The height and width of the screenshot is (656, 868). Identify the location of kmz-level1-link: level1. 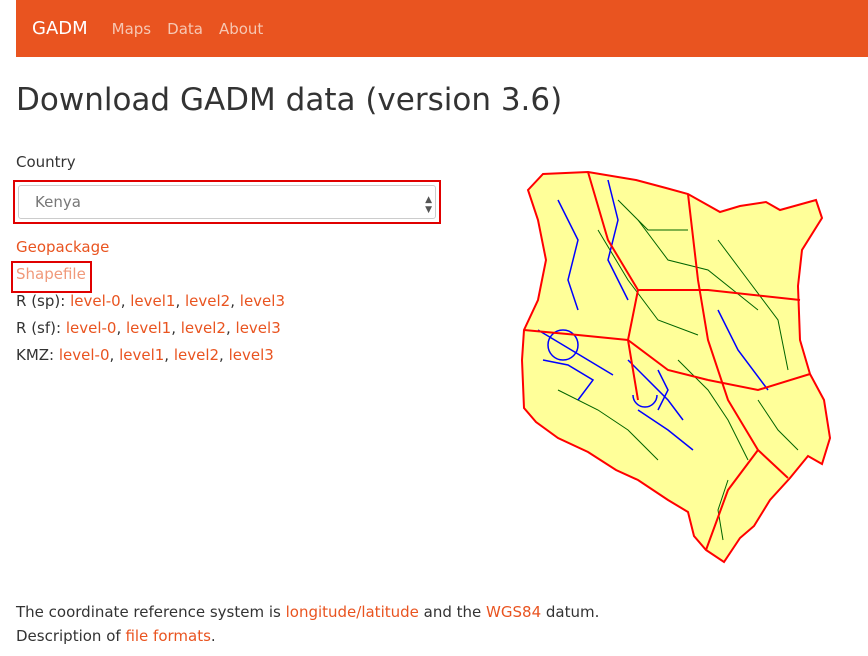
(141, 355).